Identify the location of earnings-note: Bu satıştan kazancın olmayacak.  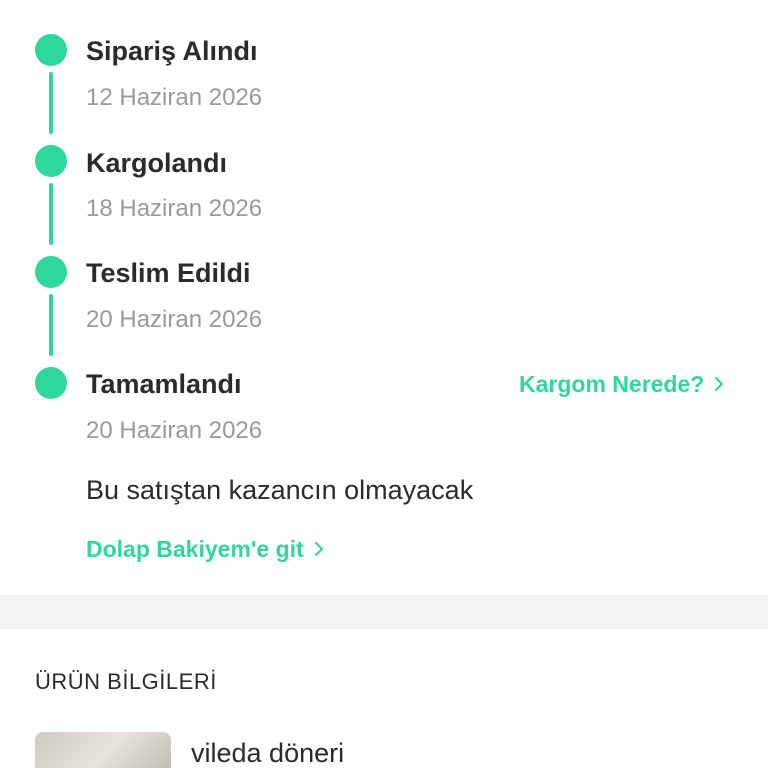
(280, 490).